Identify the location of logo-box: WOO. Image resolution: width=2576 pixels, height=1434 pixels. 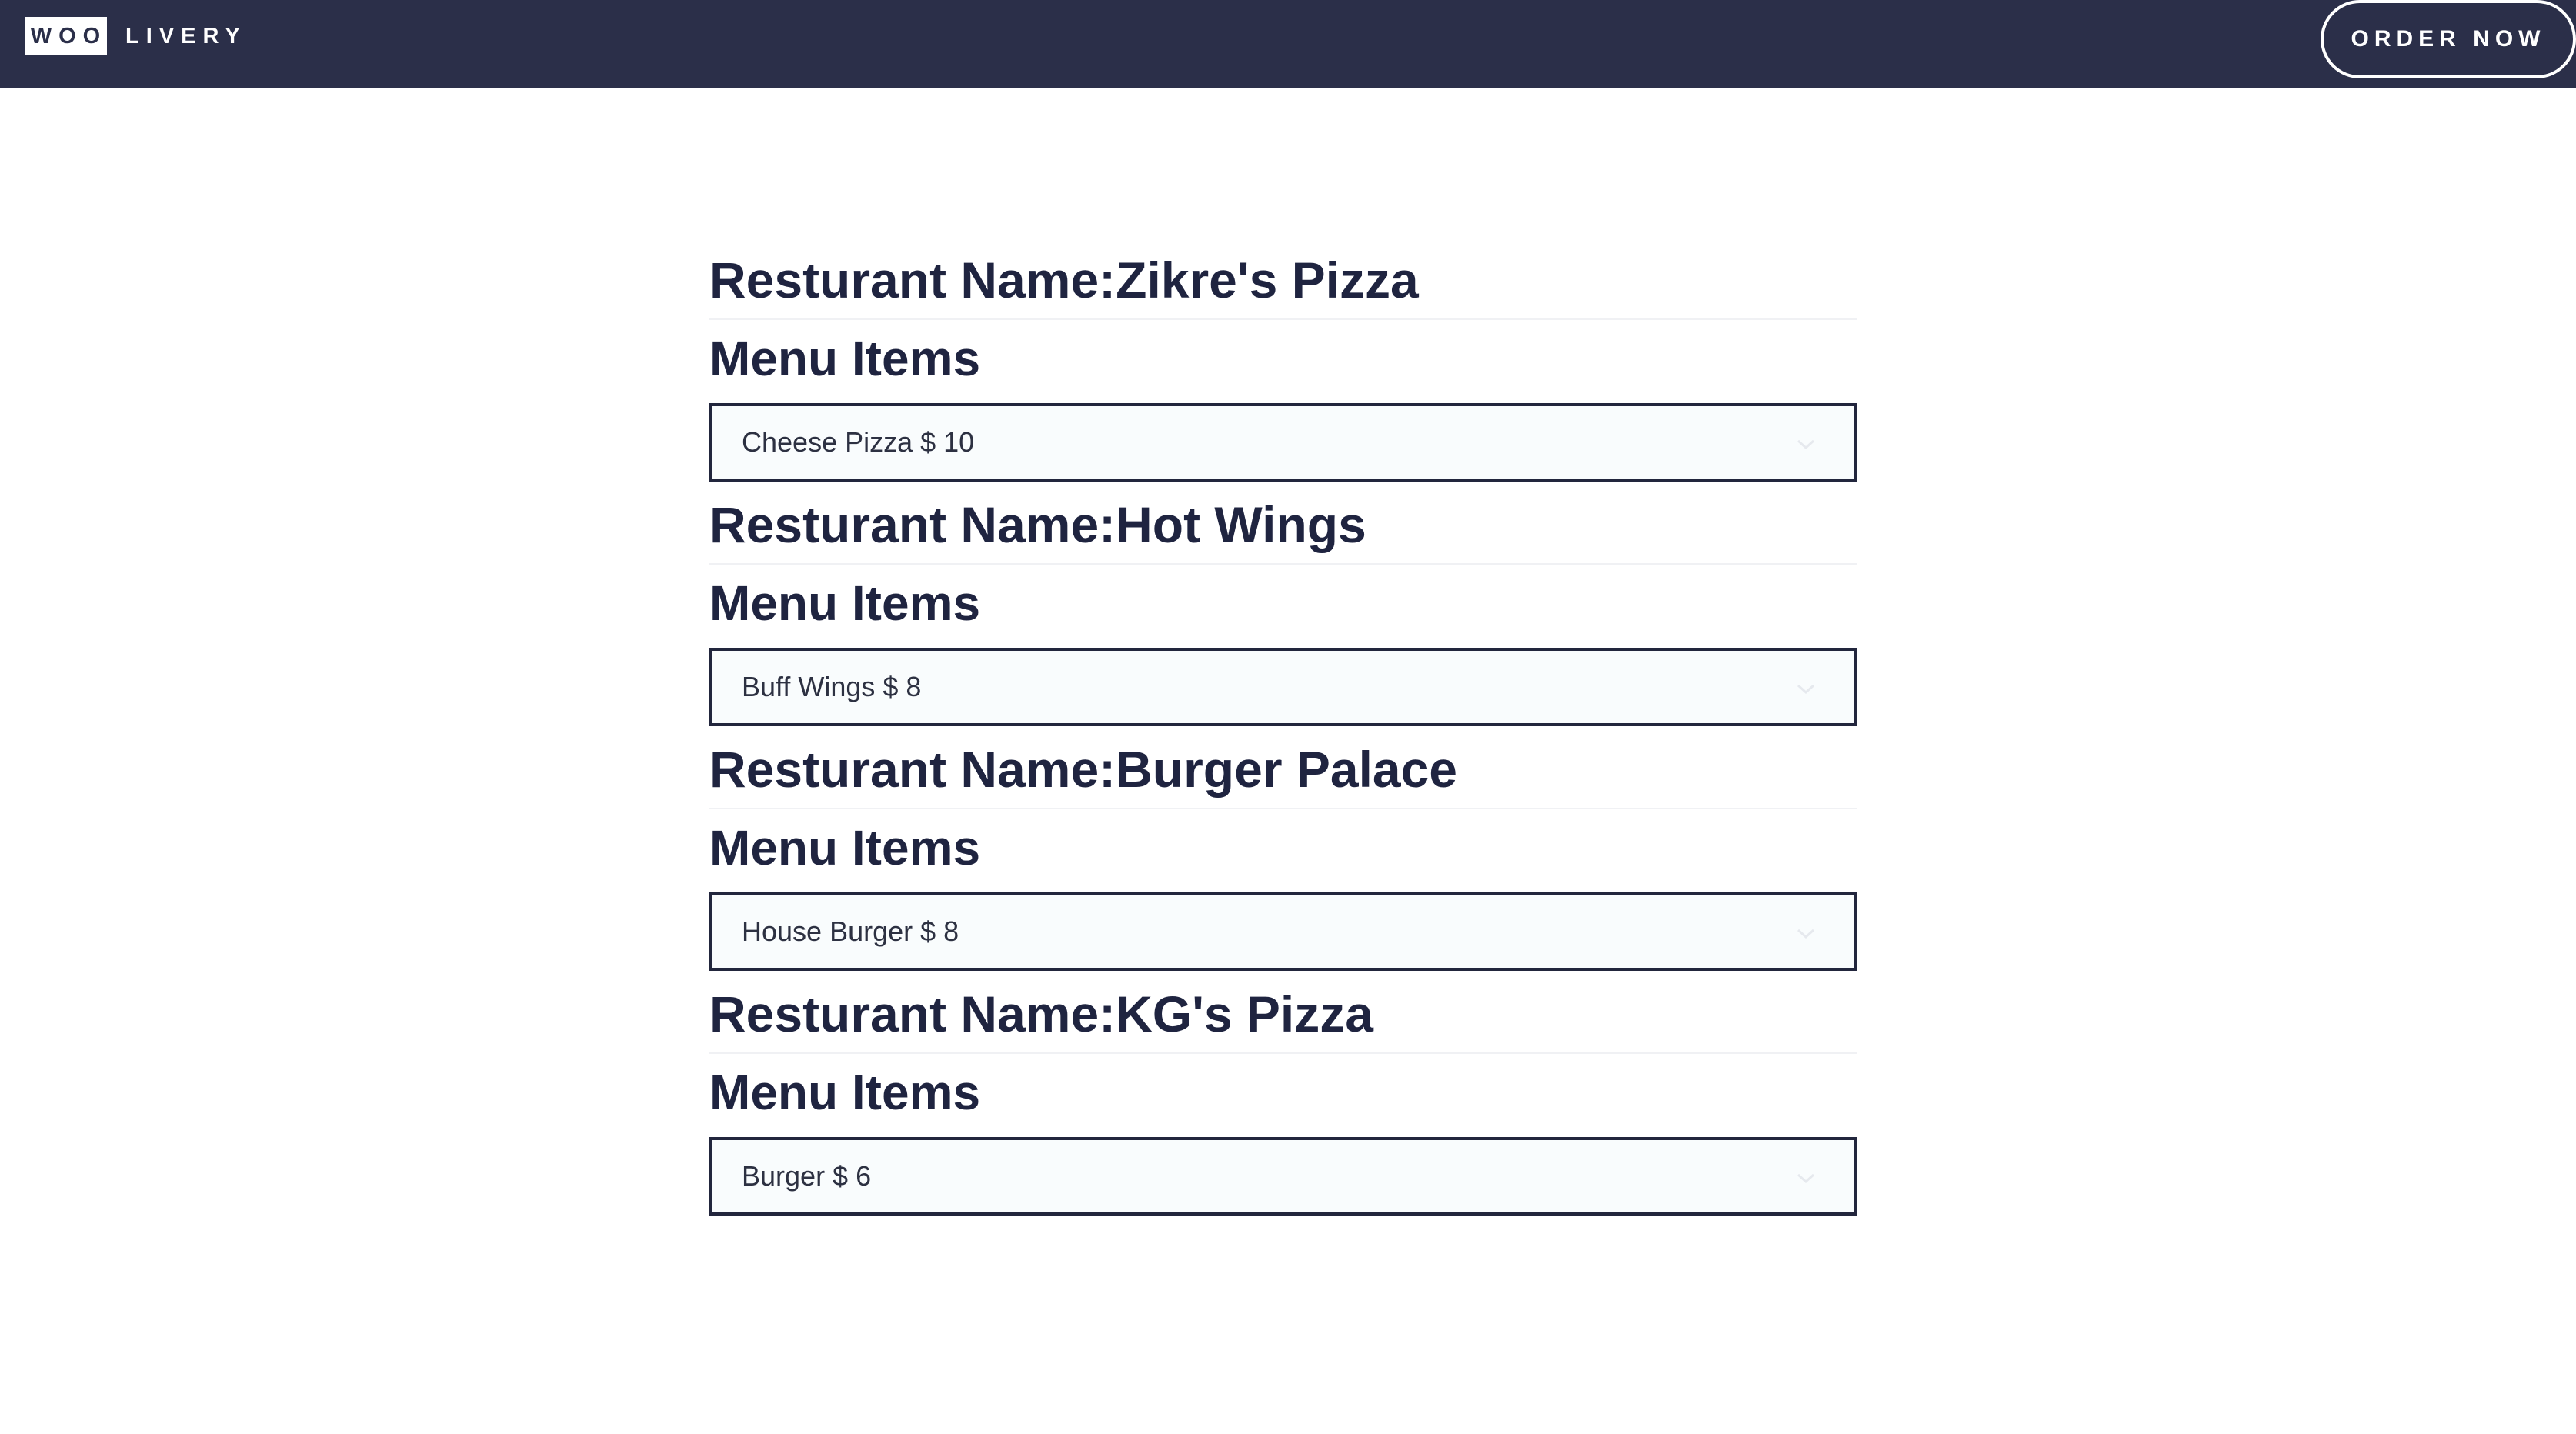
(66, 36).